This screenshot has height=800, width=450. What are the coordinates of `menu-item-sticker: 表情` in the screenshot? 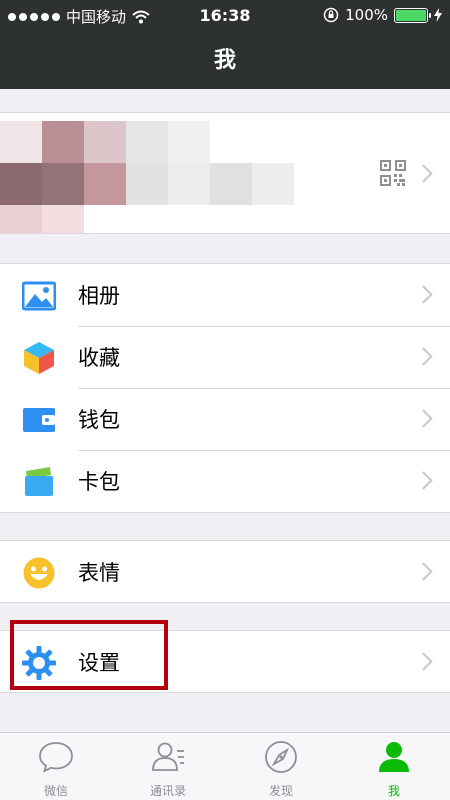 It's located at (225, 572).